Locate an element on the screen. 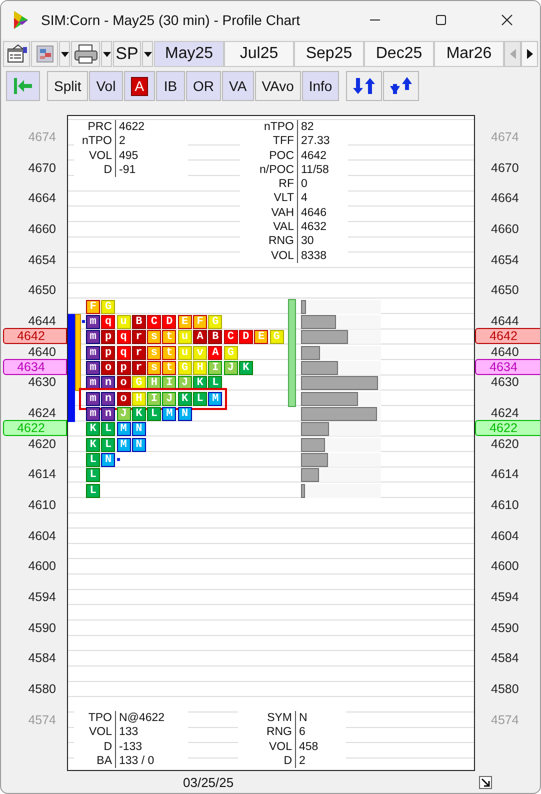 This screenshot has width=541, height=794. jump-to-start-button is located at coordinates (23, 86).